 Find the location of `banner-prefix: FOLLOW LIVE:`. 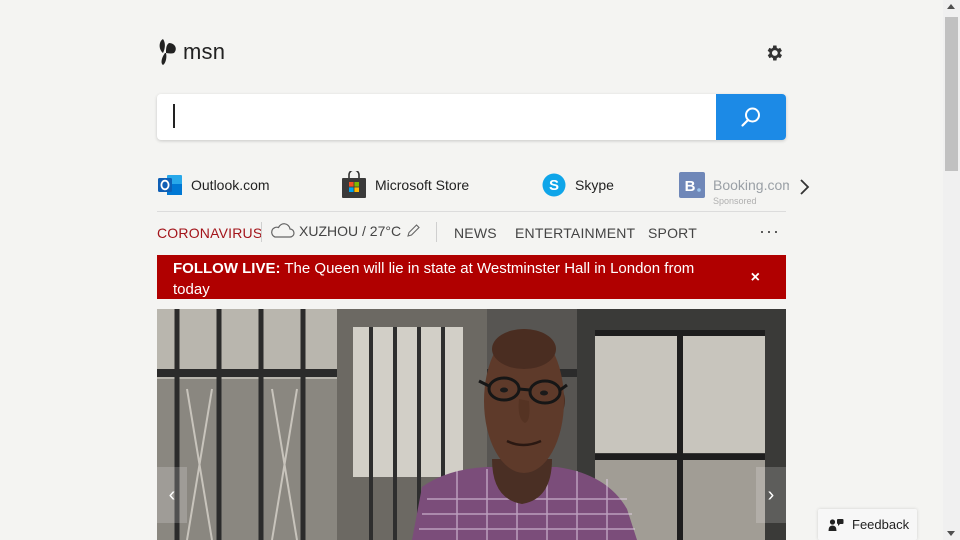

banner-prefix: FOLLOW LIVE: is located at coordinates (227, 268).